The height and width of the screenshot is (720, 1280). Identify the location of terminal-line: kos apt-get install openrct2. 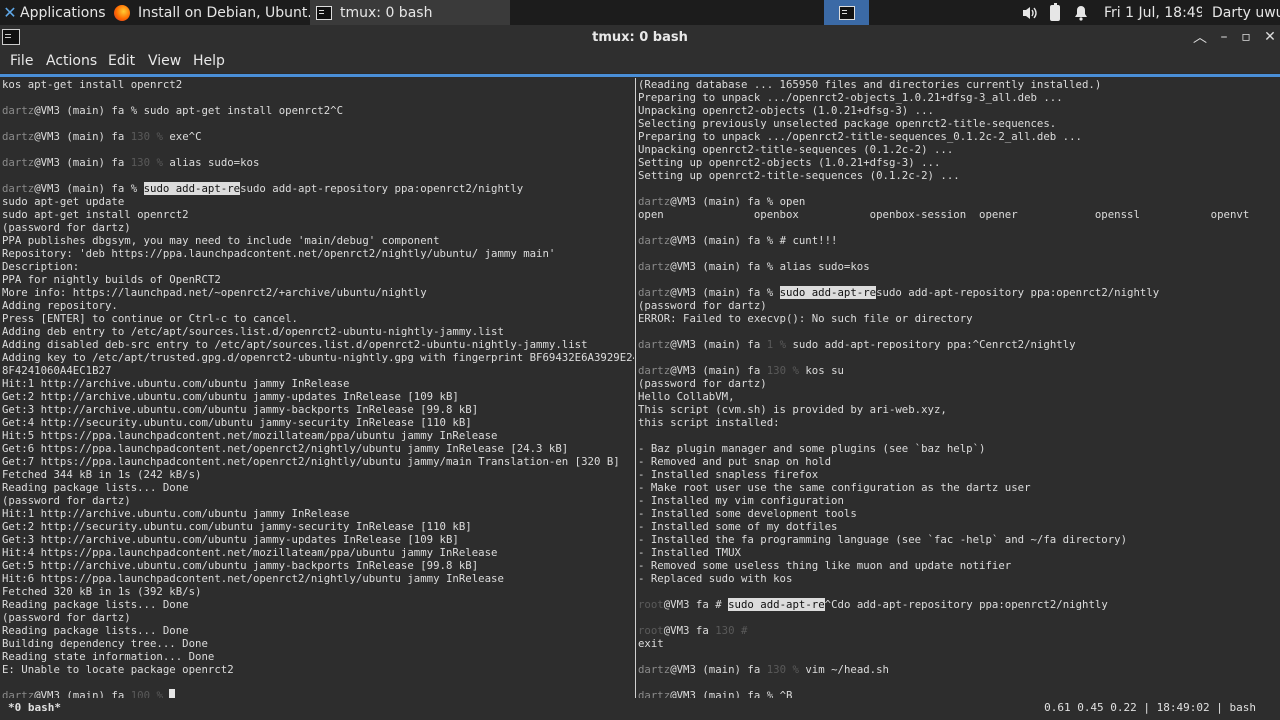
(318, 84).